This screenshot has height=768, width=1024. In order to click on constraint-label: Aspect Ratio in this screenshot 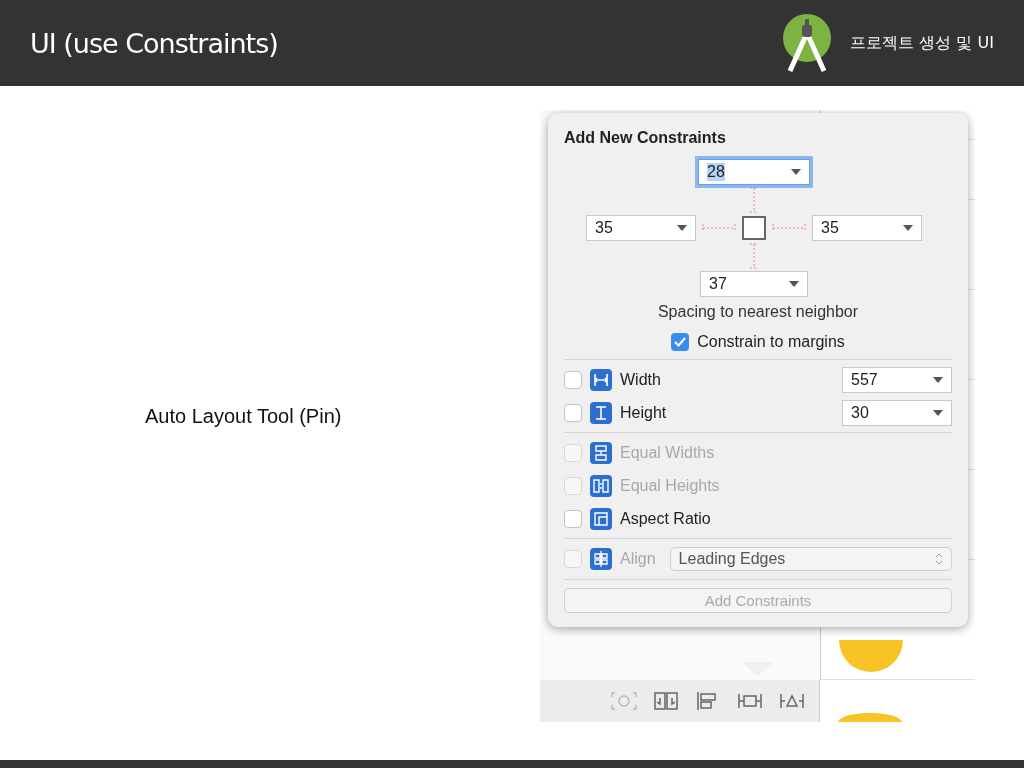, I will do `click(666, 518)`.